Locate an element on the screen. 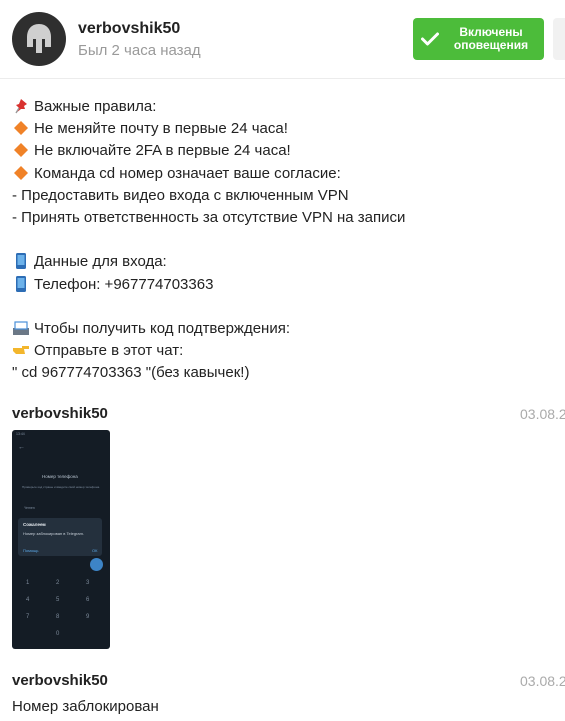 The height and width of the screenshot is (721, 565). more-button is located at coordinates (559, 39).